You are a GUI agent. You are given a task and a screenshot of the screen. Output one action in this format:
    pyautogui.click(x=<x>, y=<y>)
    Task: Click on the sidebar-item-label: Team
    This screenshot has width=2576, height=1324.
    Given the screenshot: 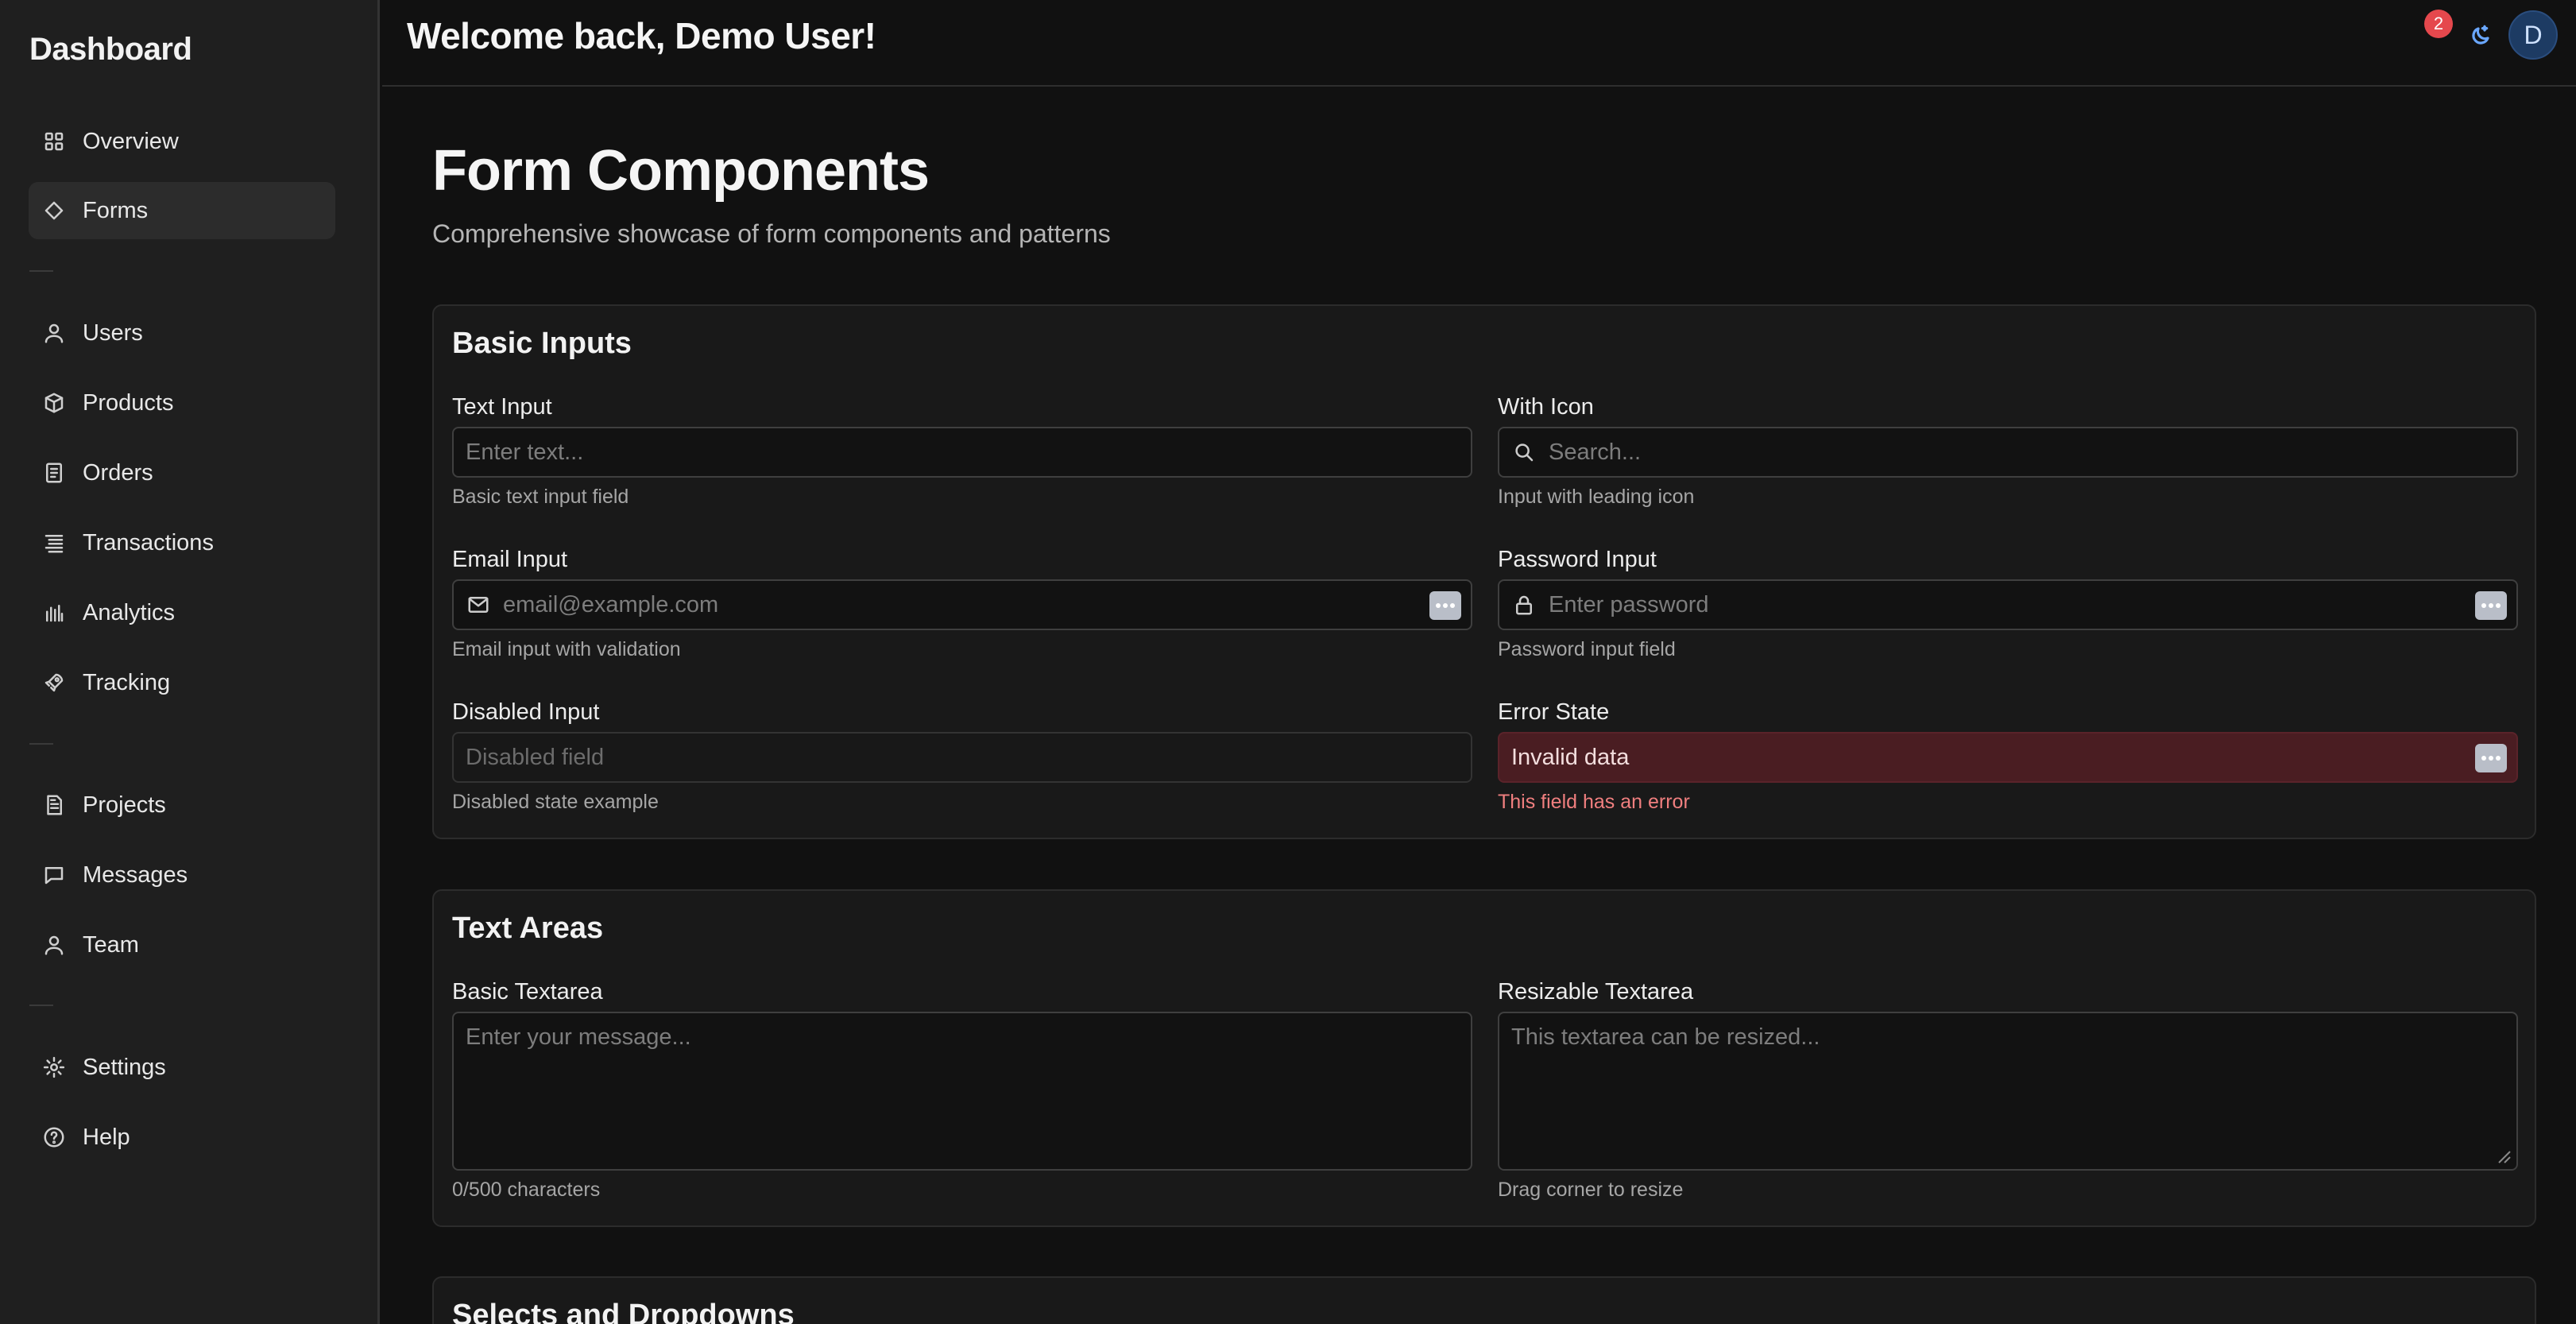 What is the action you would take?
    pyautogui.click(x=111, y=944)
    